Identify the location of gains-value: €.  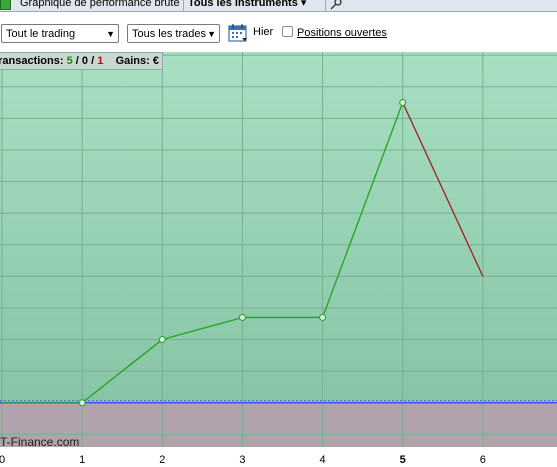
(155, 61).